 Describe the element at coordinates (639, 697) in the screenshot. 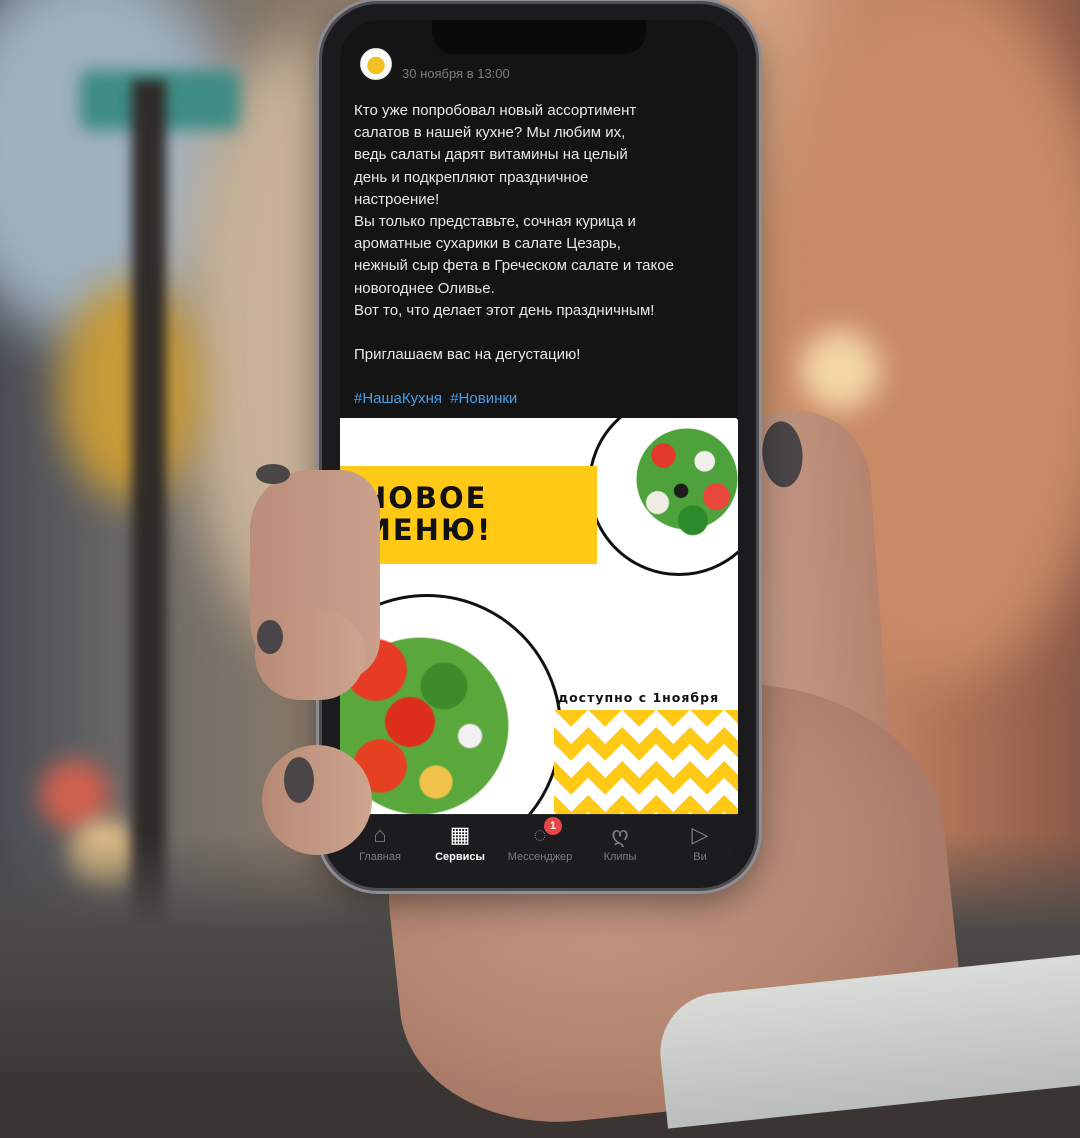

I see `promo-availability: доступно с 1ноября` at that location.